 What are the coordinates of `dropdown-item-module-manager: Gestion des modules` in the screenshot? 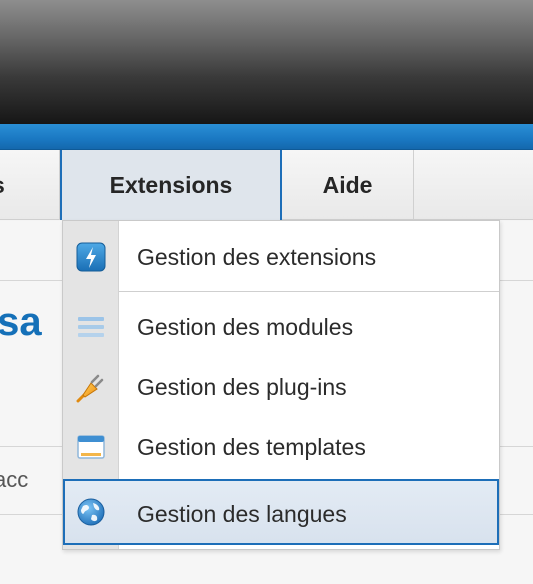 It's located at (281, 327).